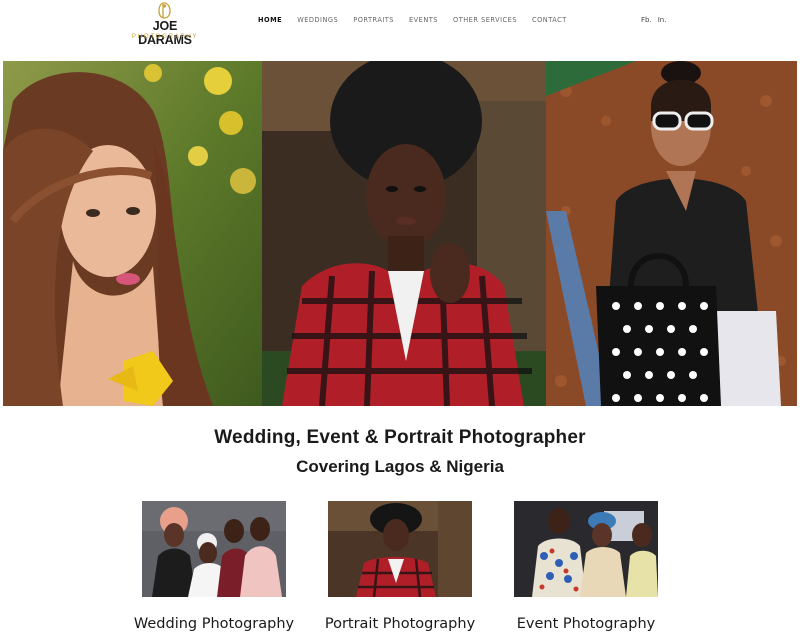  I want to click on service-card-wedding, so click(214, 549).